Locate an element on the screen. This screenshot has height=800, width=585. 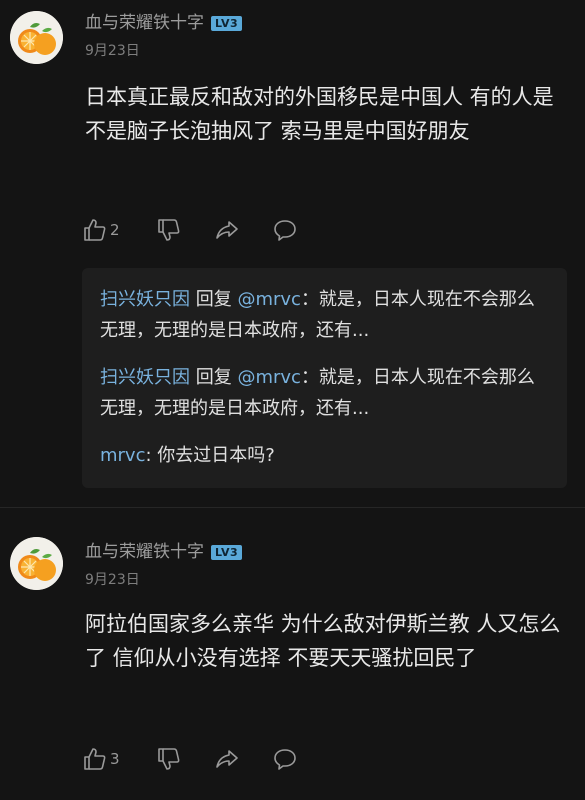
reply-item: mrvc: 你去过日本吗? is located at coordinates (325, 455).